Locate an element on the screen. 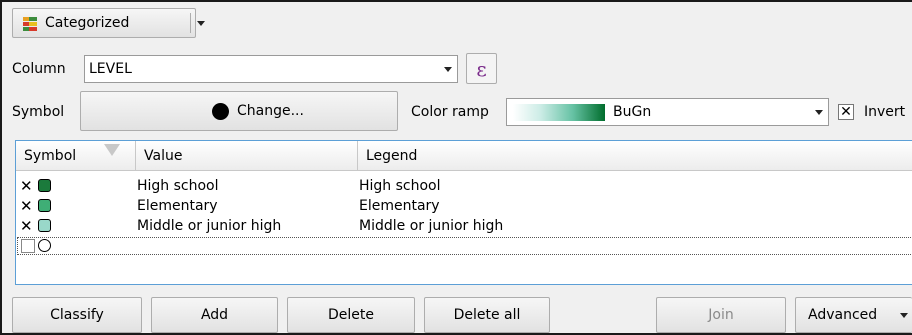 This screenshot has height=335, width=912. table-row is located at coordinates (464, 246).